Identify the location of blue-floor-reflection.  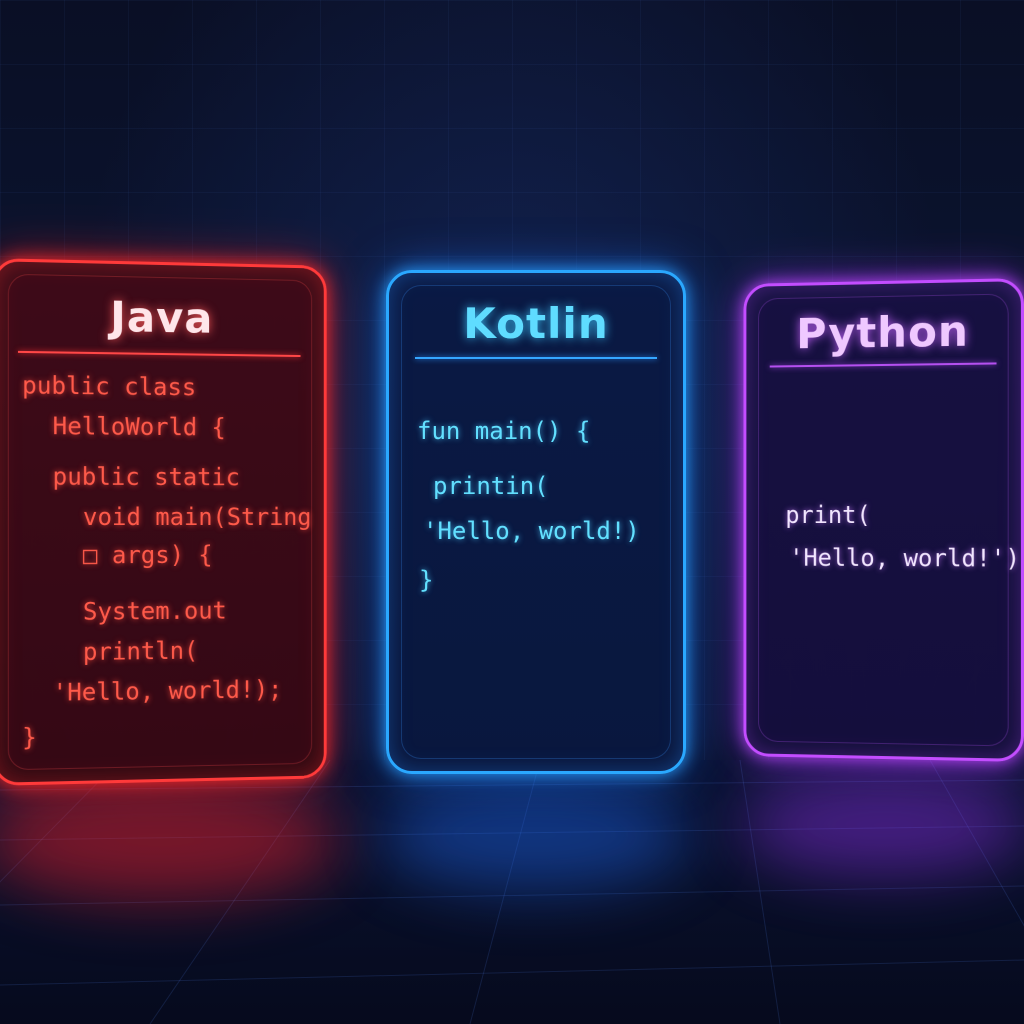
(535, 835).